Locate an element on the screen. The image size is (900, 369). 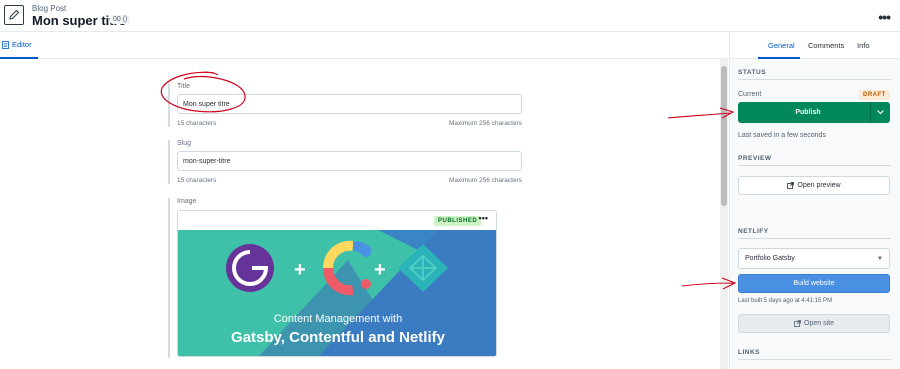
title-field-label: Title is located at coordinates (183, 86).